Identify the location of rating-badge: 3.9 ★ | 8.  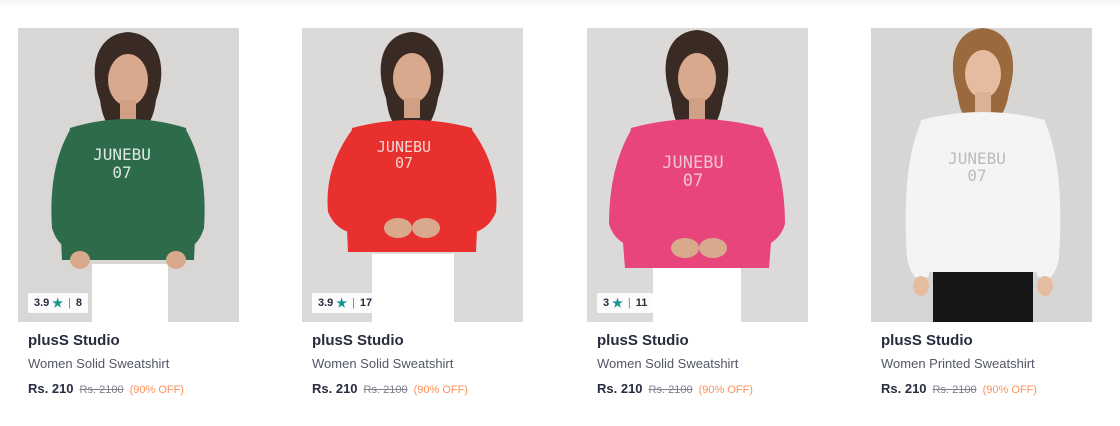
(58, 303).